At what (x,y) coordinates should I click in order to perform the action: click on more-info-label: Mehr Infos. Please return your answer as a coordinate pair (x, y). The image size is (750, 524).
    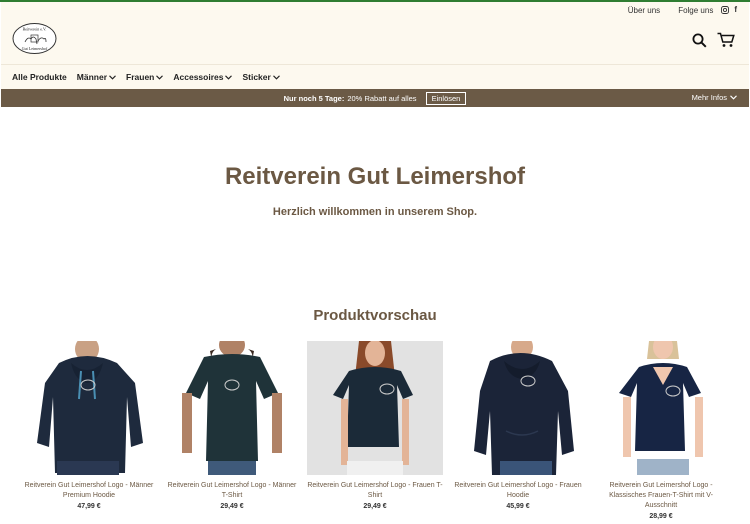
    Looking at the image, I should click on (709, 97).